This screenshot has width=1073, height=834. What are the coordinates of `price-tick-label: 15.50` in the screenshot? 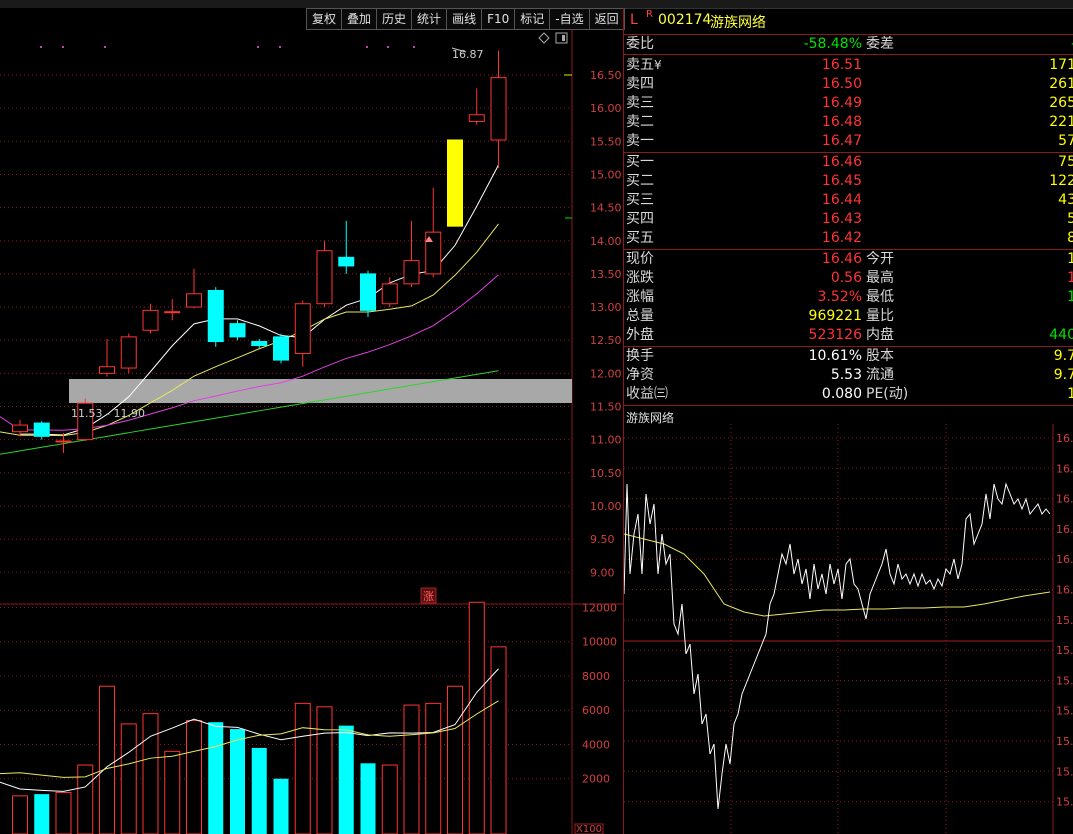 It's located at (606, 141).